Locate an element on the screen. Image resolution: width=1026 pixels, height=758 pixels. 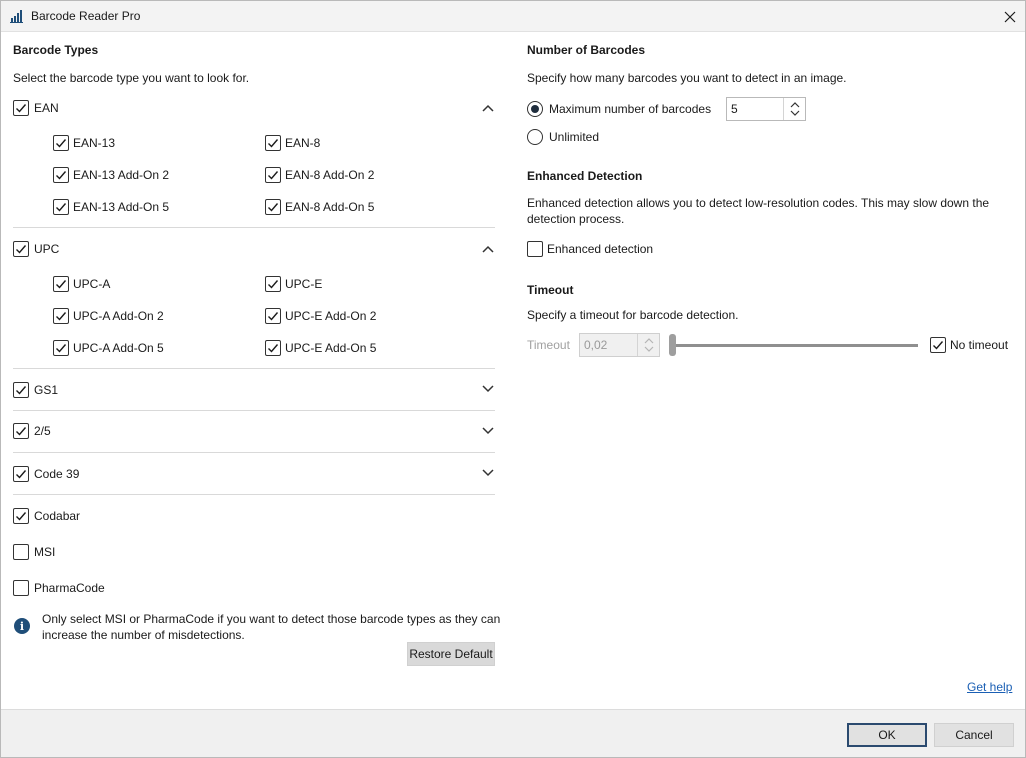
ean-8-checkbox is located at coordinates (273, 143).